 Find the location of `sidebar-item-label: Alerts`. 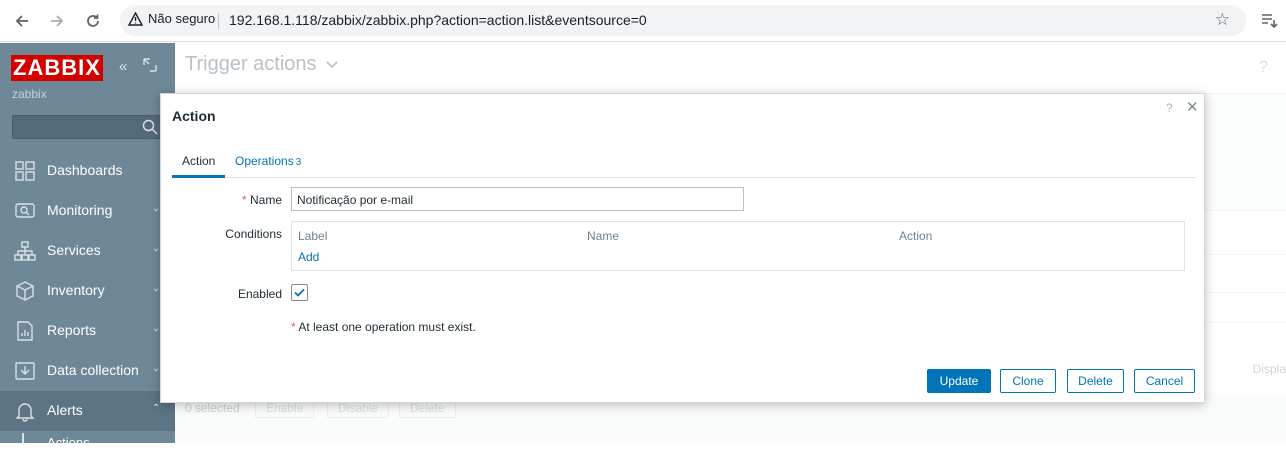

sidebar-item-label: Alerts is located at coordinates (65, 410).